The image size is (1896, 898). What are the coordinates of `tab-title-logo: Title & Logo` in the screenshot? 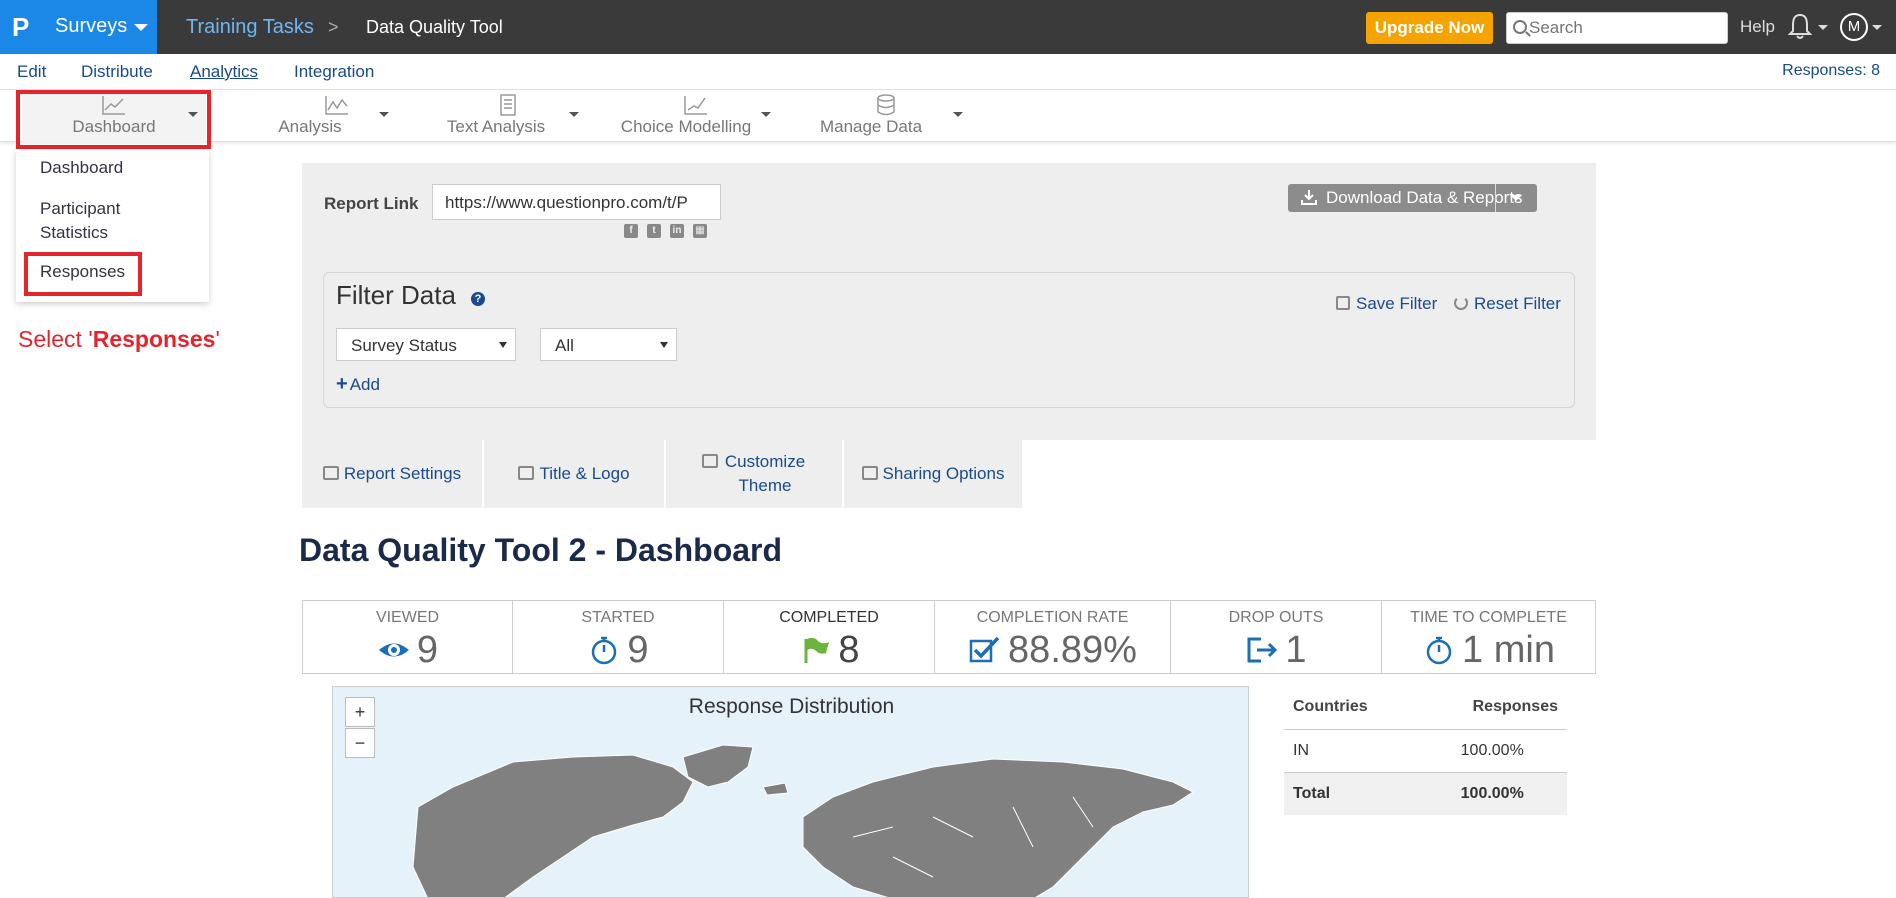 It's located at (574, 474).